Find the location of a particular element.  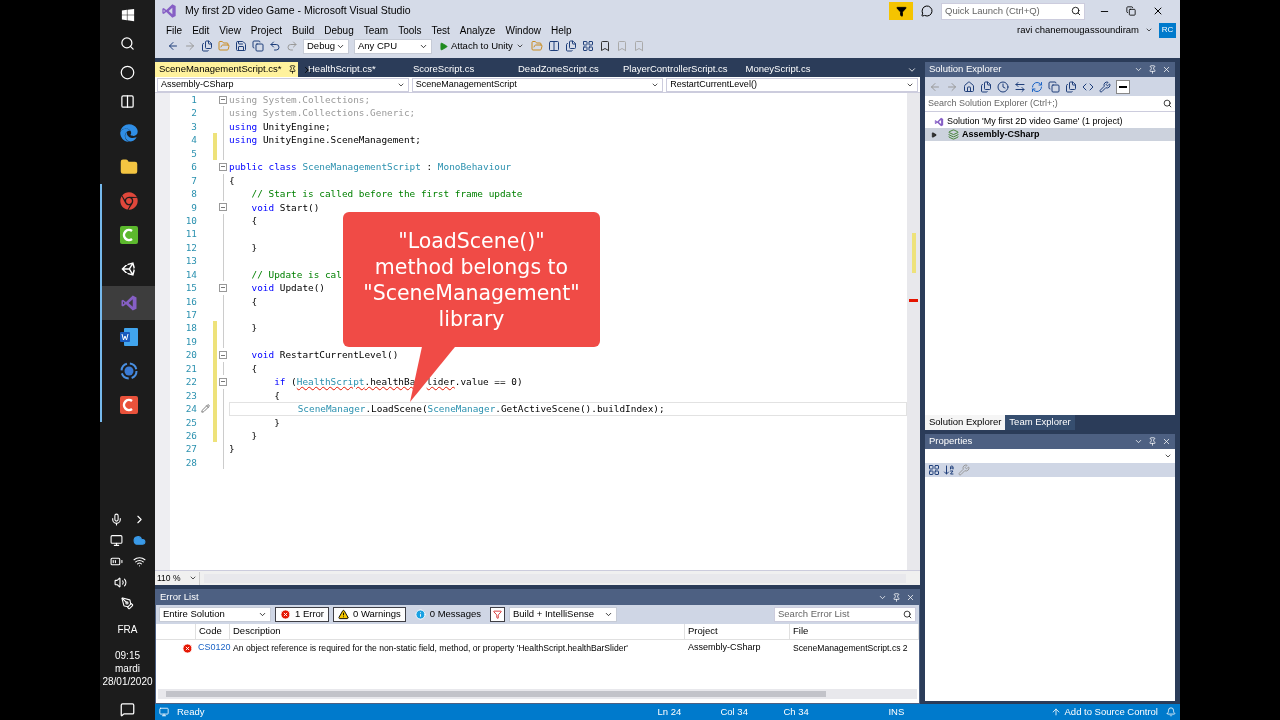

clock-time: 09:15 is located at coordinates (127, 655).